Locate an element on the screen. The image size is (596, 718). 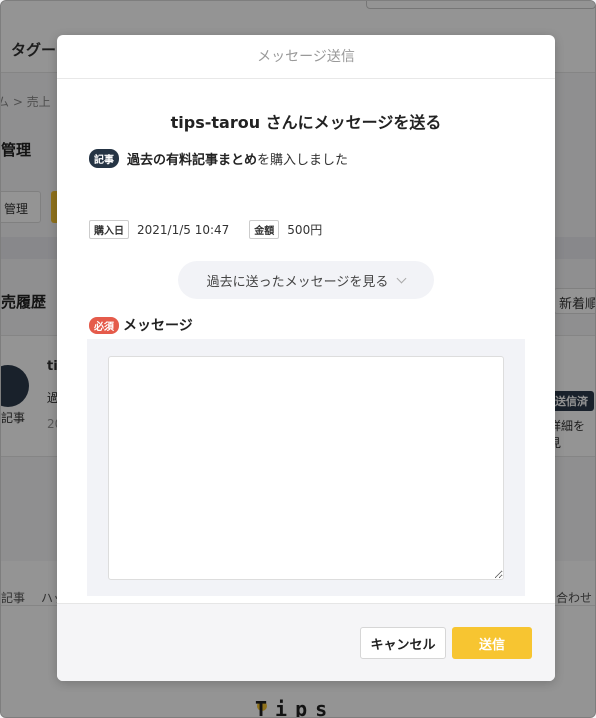
article-info: 記事 過去の有料記事まとめ を購入しました is located at coordinates (218, 158).